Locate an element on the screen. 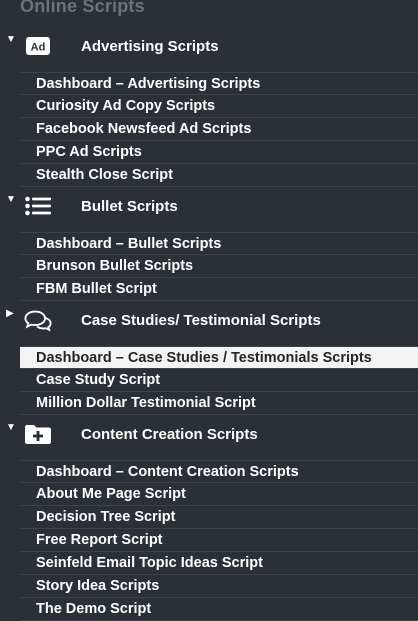 The height and width of the screenshot is (621, 418). list-item: PPC Ad Scripts is located at coordinates (219, 152).